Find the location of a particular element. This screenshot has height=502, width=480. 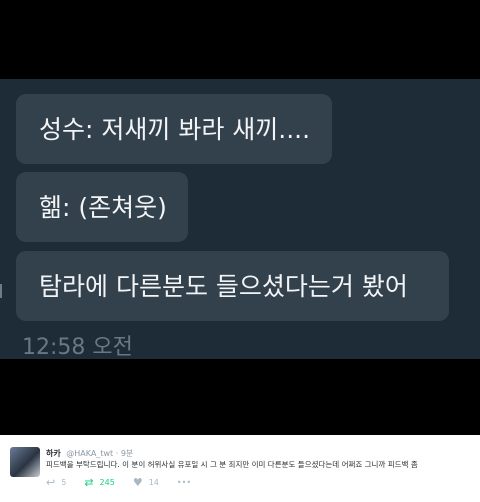

message-text: 헮: (존쳐웃) is located at coordinates (103, 207).